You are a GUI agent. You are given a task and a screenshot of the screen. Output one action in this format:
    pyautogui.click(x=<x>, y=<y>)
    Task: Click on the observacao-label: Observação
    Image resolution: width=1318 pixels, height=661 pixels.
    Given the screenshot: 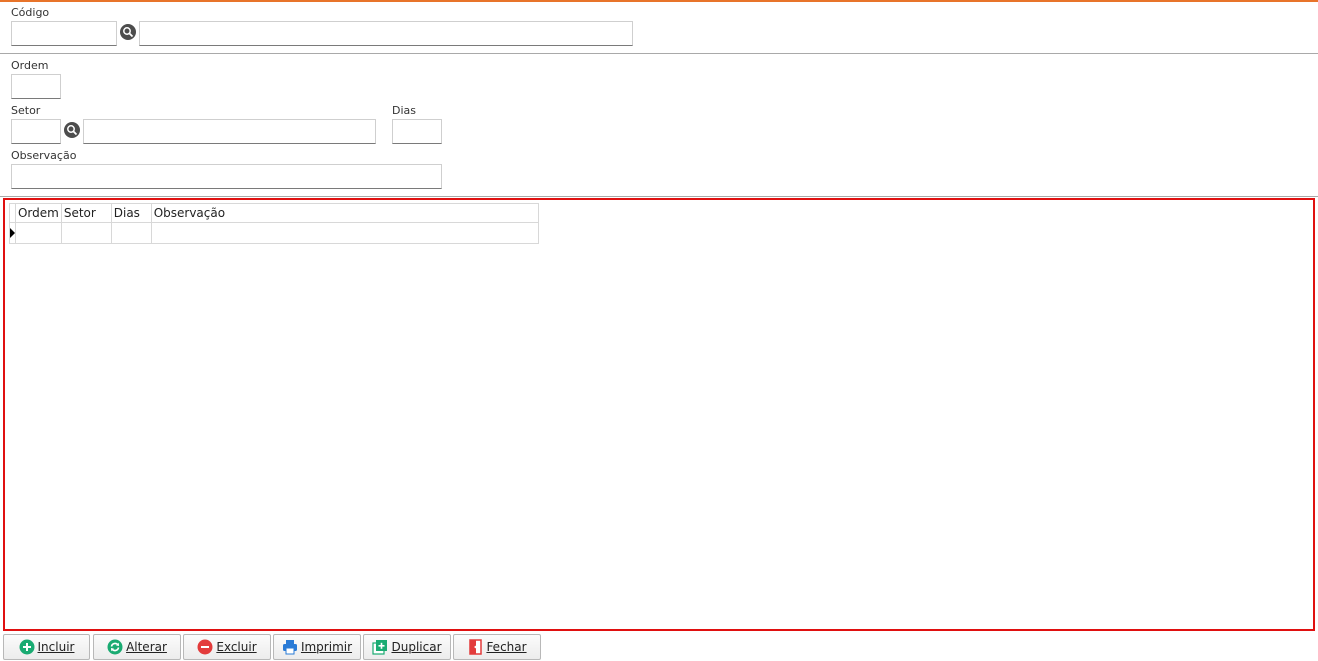 What is the action you would take?
    pyautogui.click(x=44, y=155)
    